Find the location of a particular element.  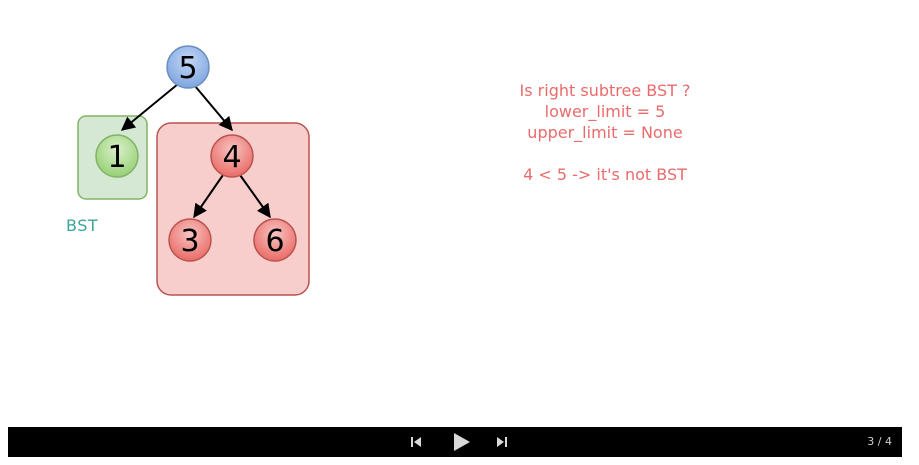

bst-tree-diagram: 5 1 4 3 6 is located at coordinates (193, 170).